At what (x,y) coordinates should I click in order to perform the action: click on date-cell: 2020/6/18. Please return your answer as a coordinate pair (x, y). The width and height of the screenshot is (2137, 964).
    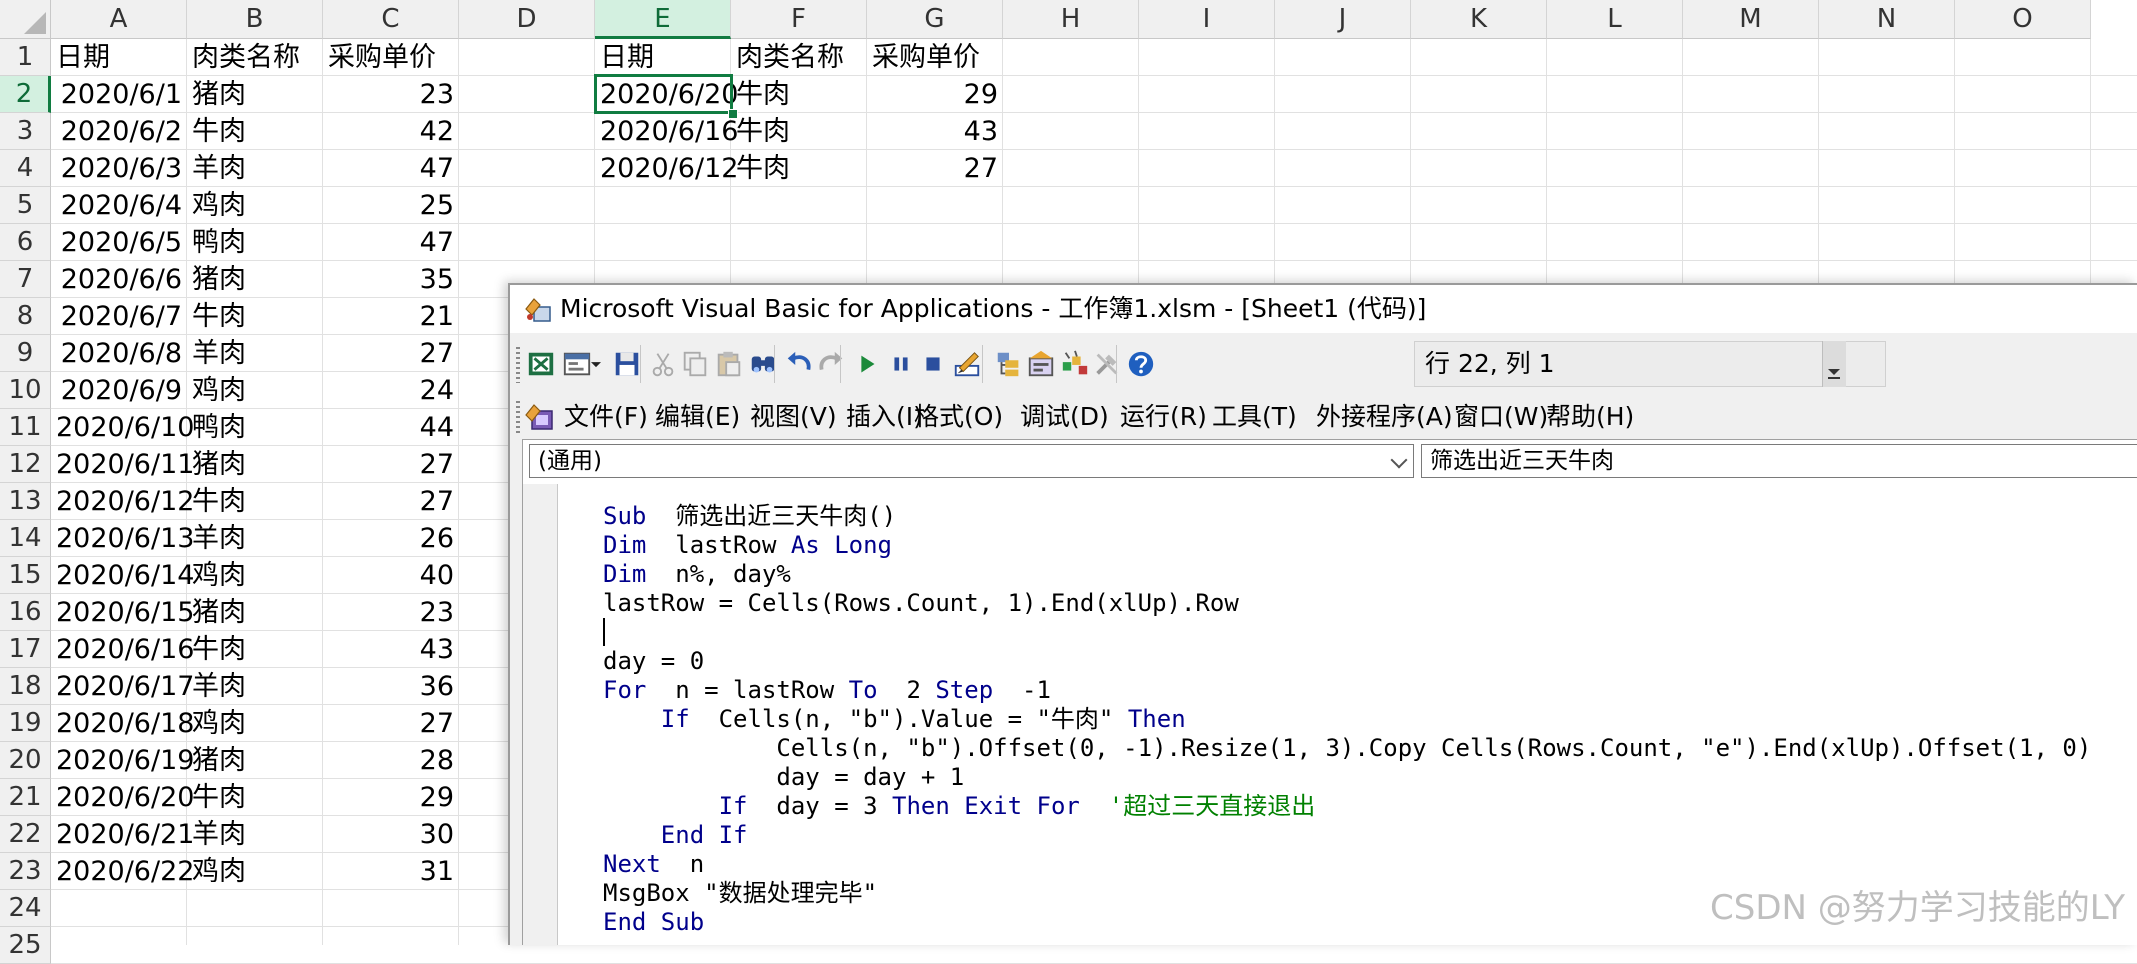
    Looking at the image, I should click on (122, 723).